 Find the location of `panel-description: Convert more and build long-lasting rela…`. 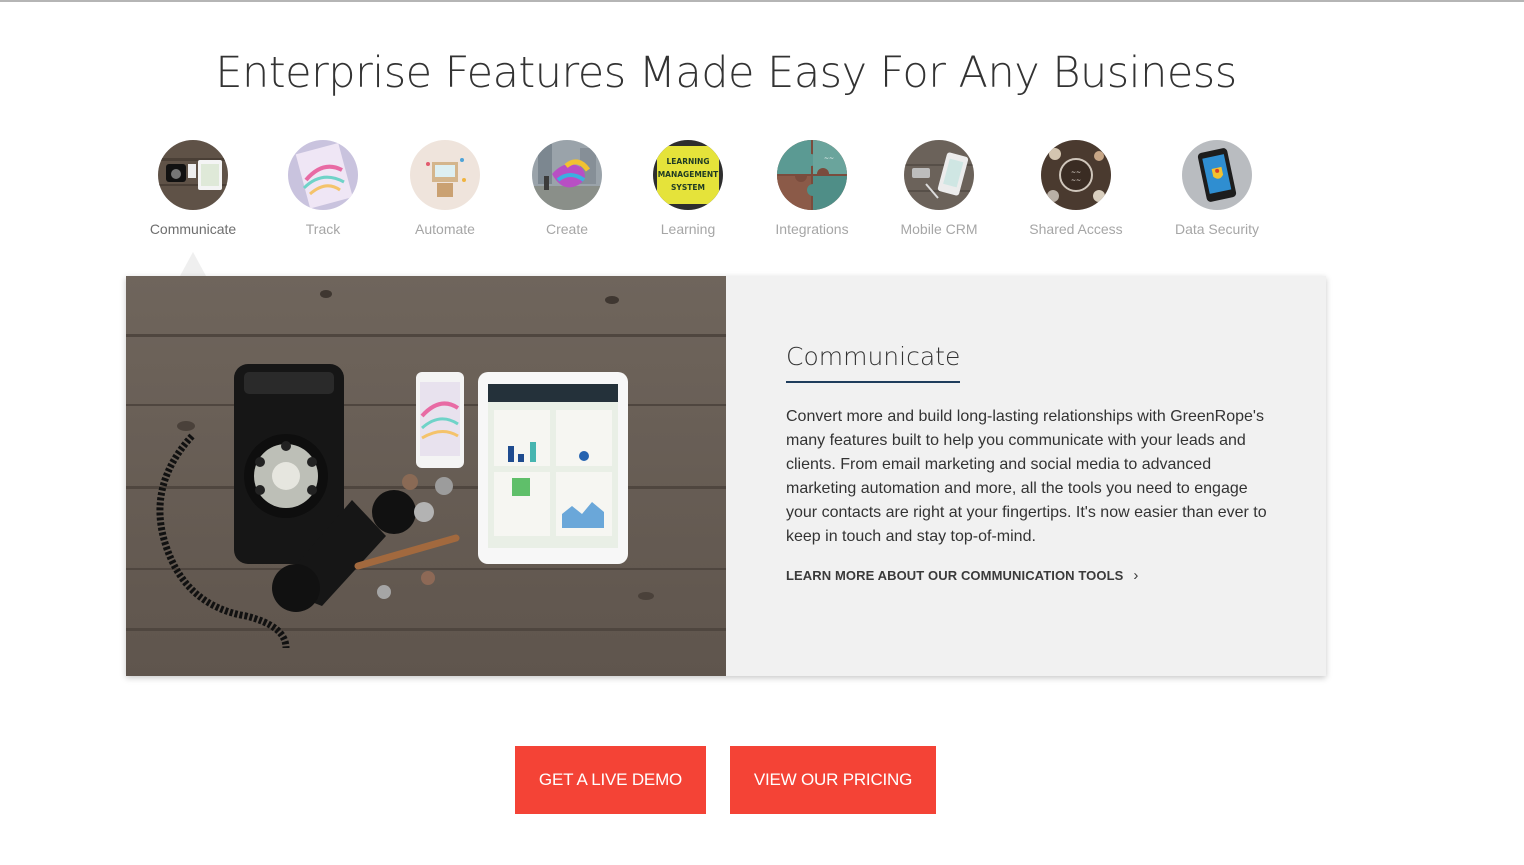

panel-description: Convert more and build long-lasting rela… is located at coordinates (1026, 476).